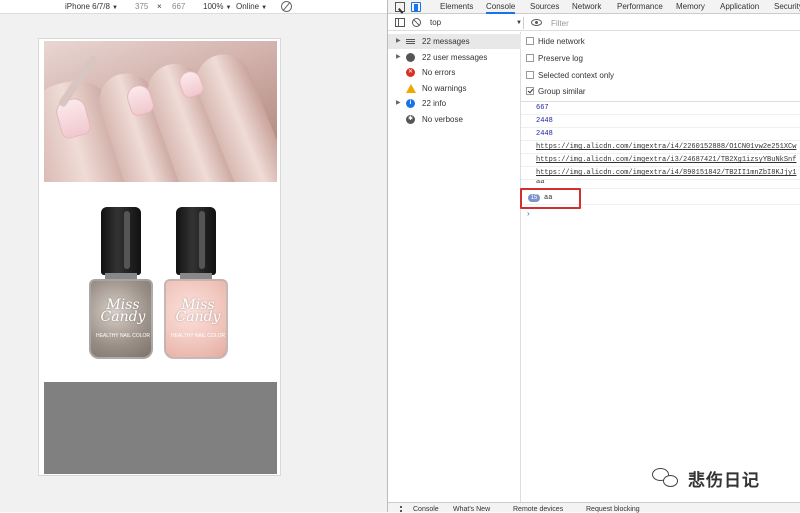 This screenshot has height=513, width=800. I want to click on hand-nail-image, so click(160, 111).